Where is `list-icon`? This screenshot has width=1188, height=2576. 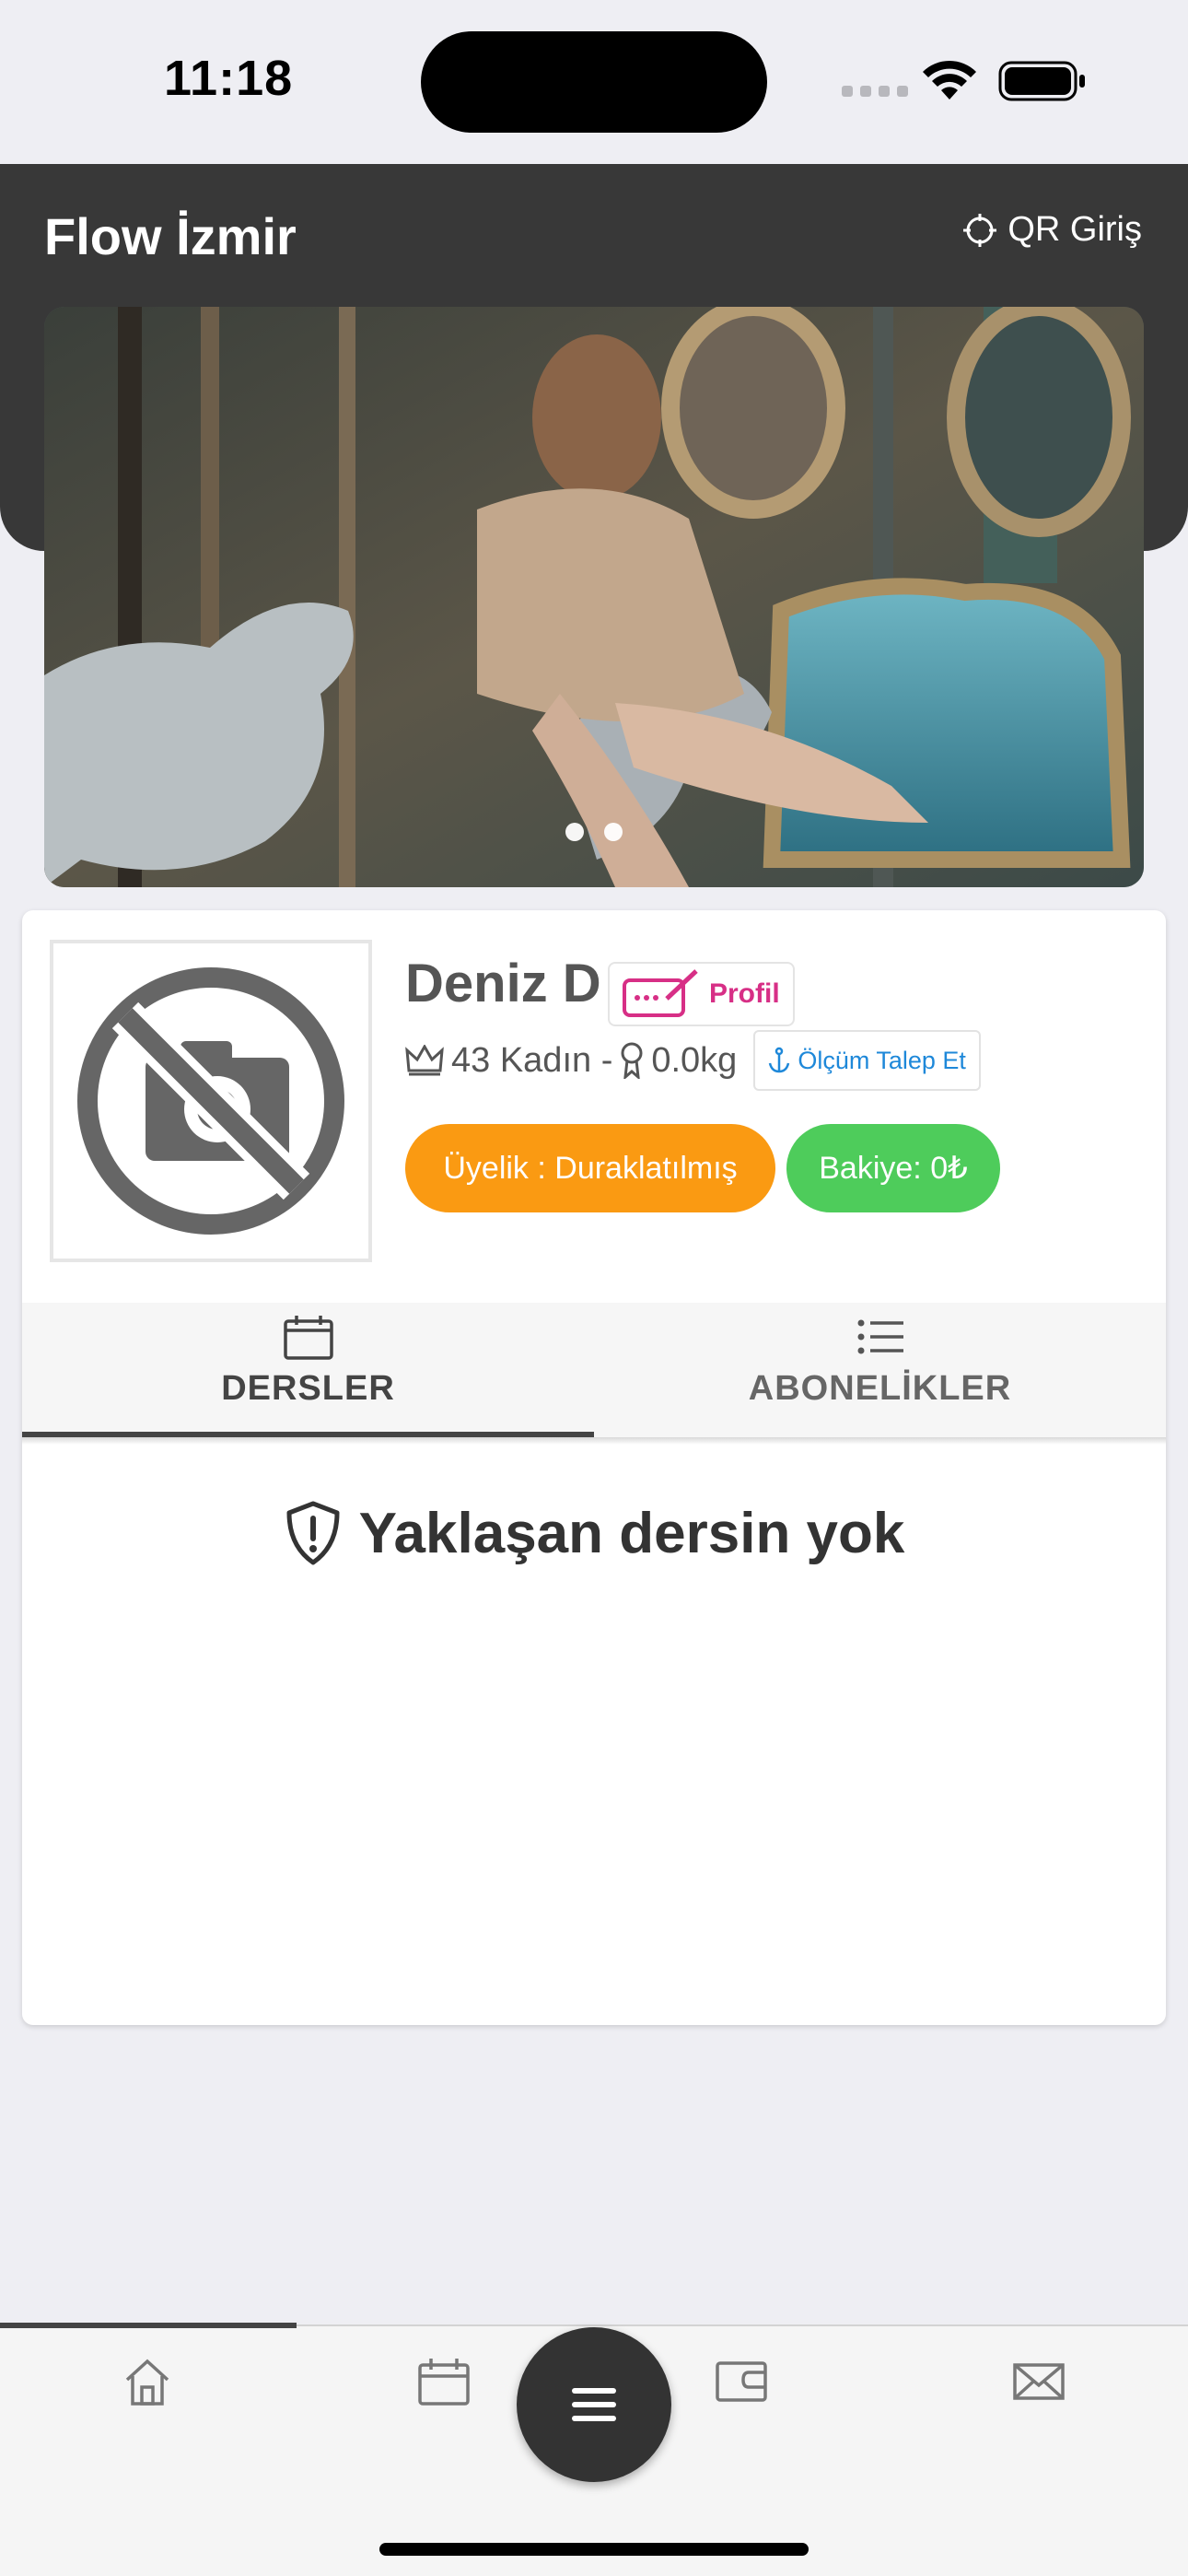 list-icon is located at coordinates (880, 1336).